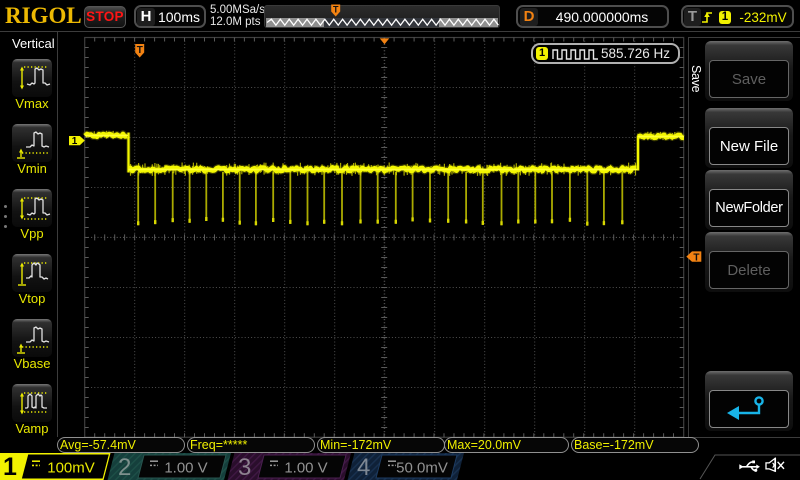 This screenshot has height=480, width=800. What do you see at coordinates (363, 467) in the screenshot?
I see `svg-text: 4` at bounding box center [363, 467].